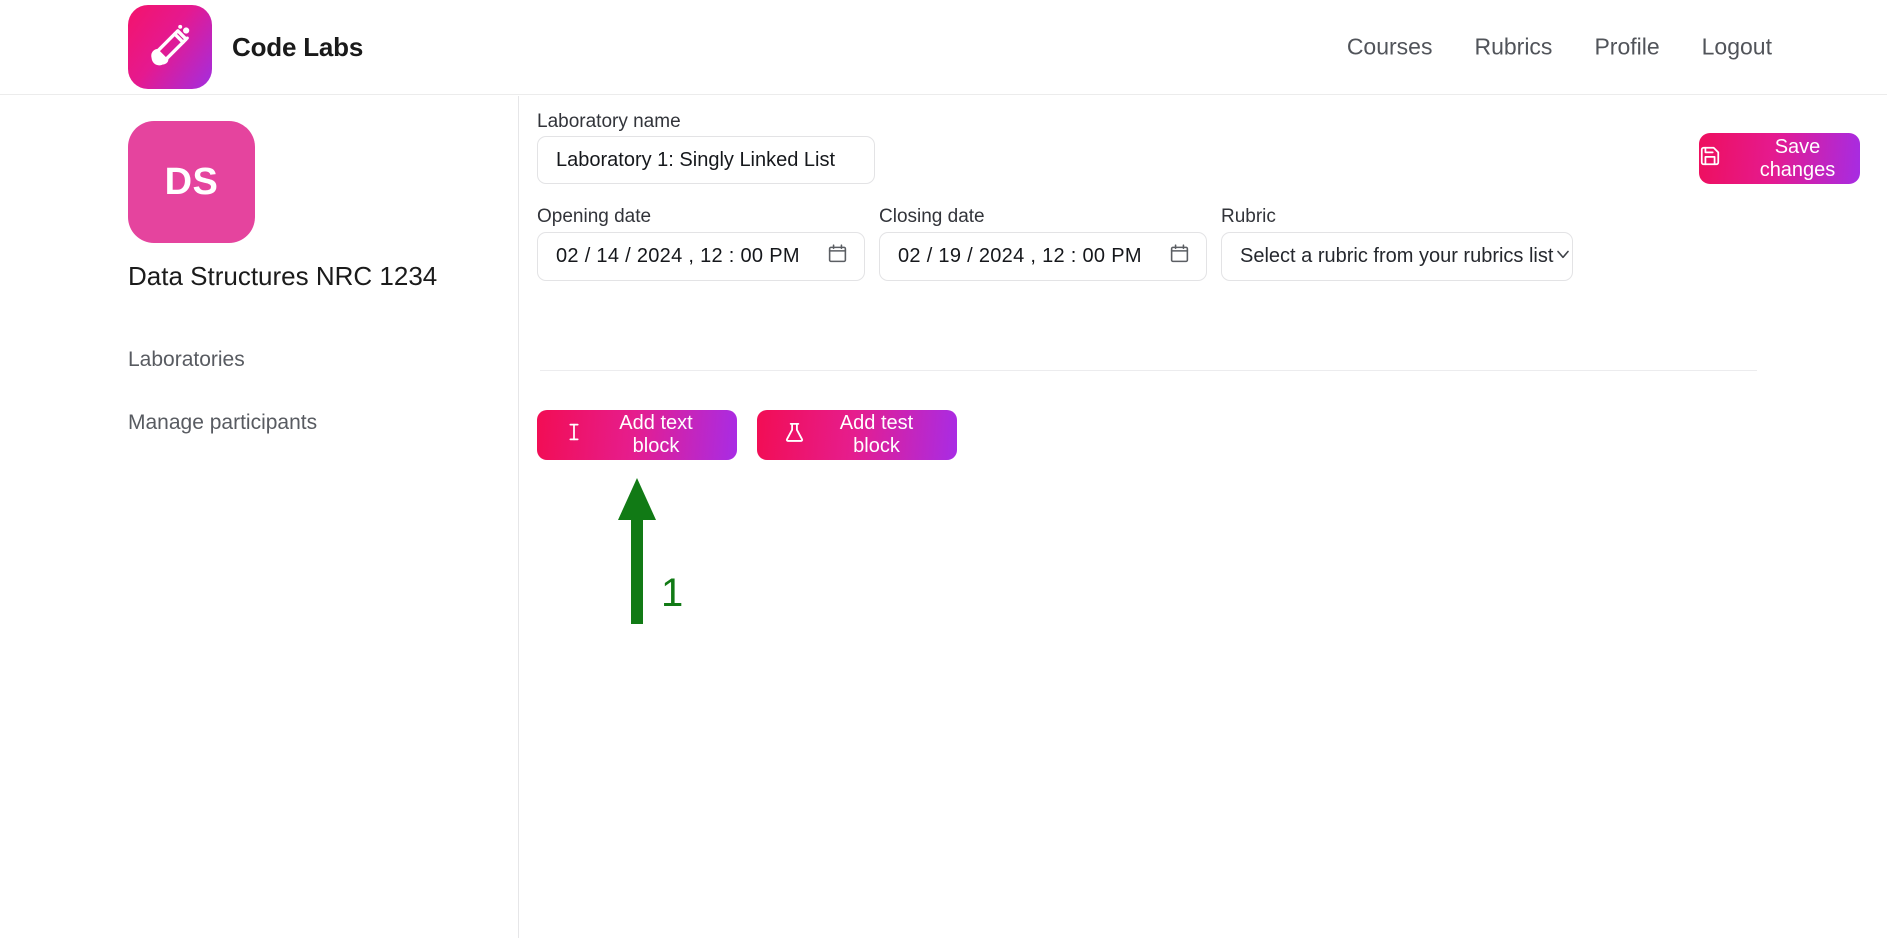 The image size is (1887, 938). Describe the element at coordinates (709, 556) in the screenshot. I see `annotation-arrow: 1` at that location.